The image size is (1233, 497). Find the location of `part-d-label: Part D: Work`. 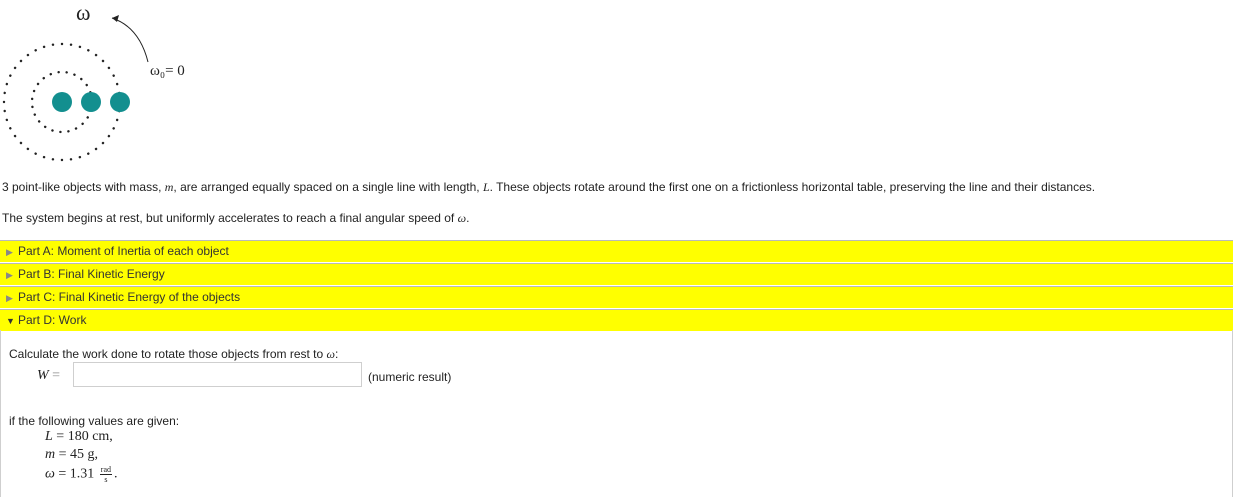

part-d-label: Part D: Work is located at coordinates (52, 320).